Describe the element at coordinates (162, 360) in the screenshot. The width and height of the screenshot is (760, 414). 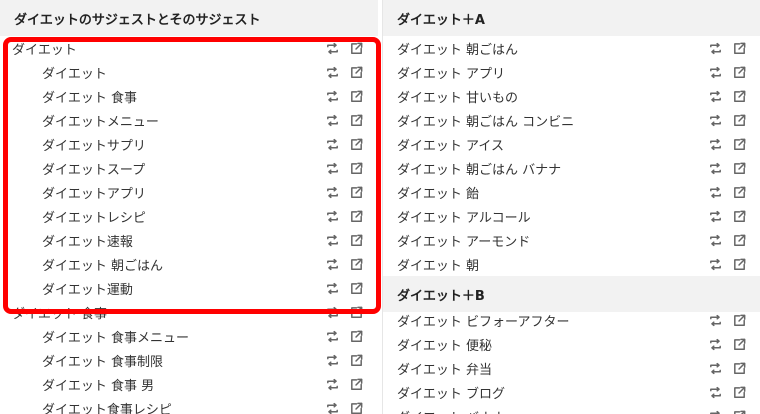
I see `suggest-label: ダイエット 食事制限` at that location.